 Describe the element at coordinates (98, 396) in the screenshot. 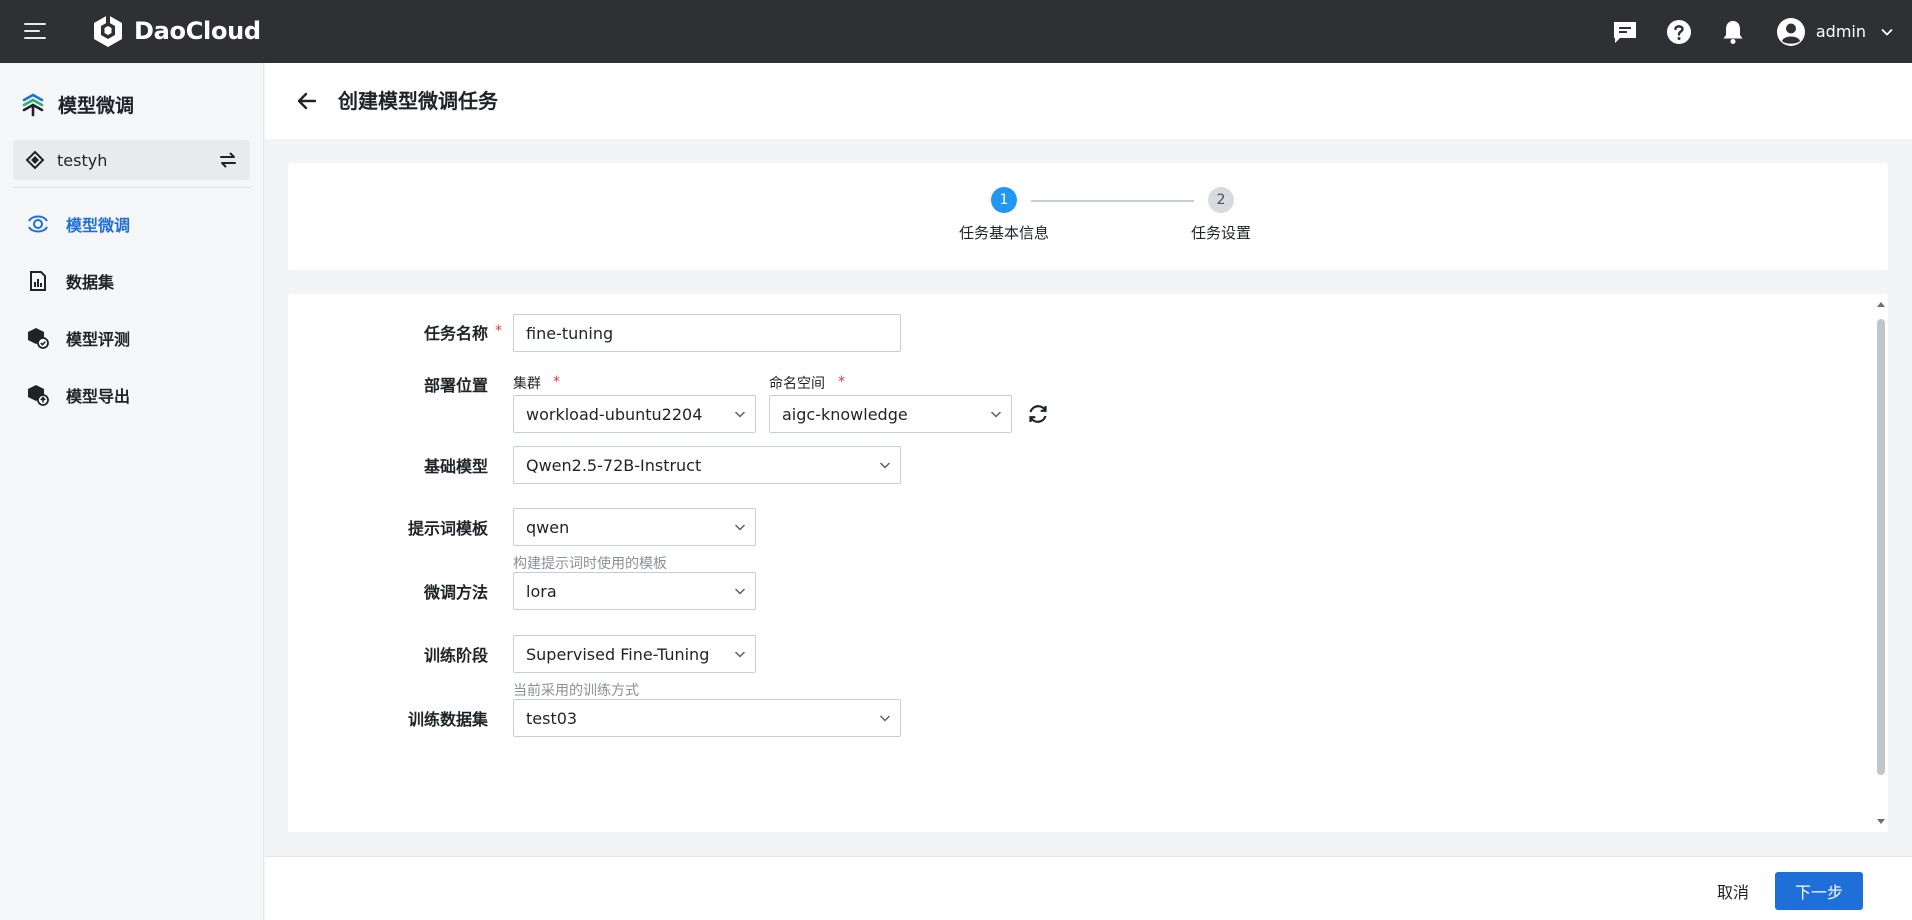

I see `sidebar-item-label: 模型导出` at that location.